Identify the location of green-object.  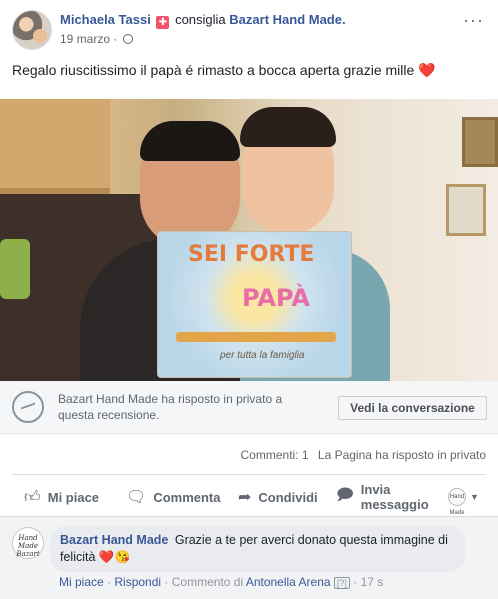
(15, 269).